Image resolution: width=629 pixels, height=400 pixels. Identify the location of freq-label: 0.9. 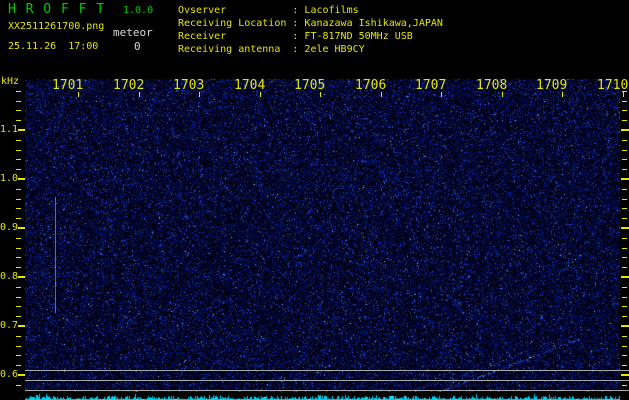
(9, 227).